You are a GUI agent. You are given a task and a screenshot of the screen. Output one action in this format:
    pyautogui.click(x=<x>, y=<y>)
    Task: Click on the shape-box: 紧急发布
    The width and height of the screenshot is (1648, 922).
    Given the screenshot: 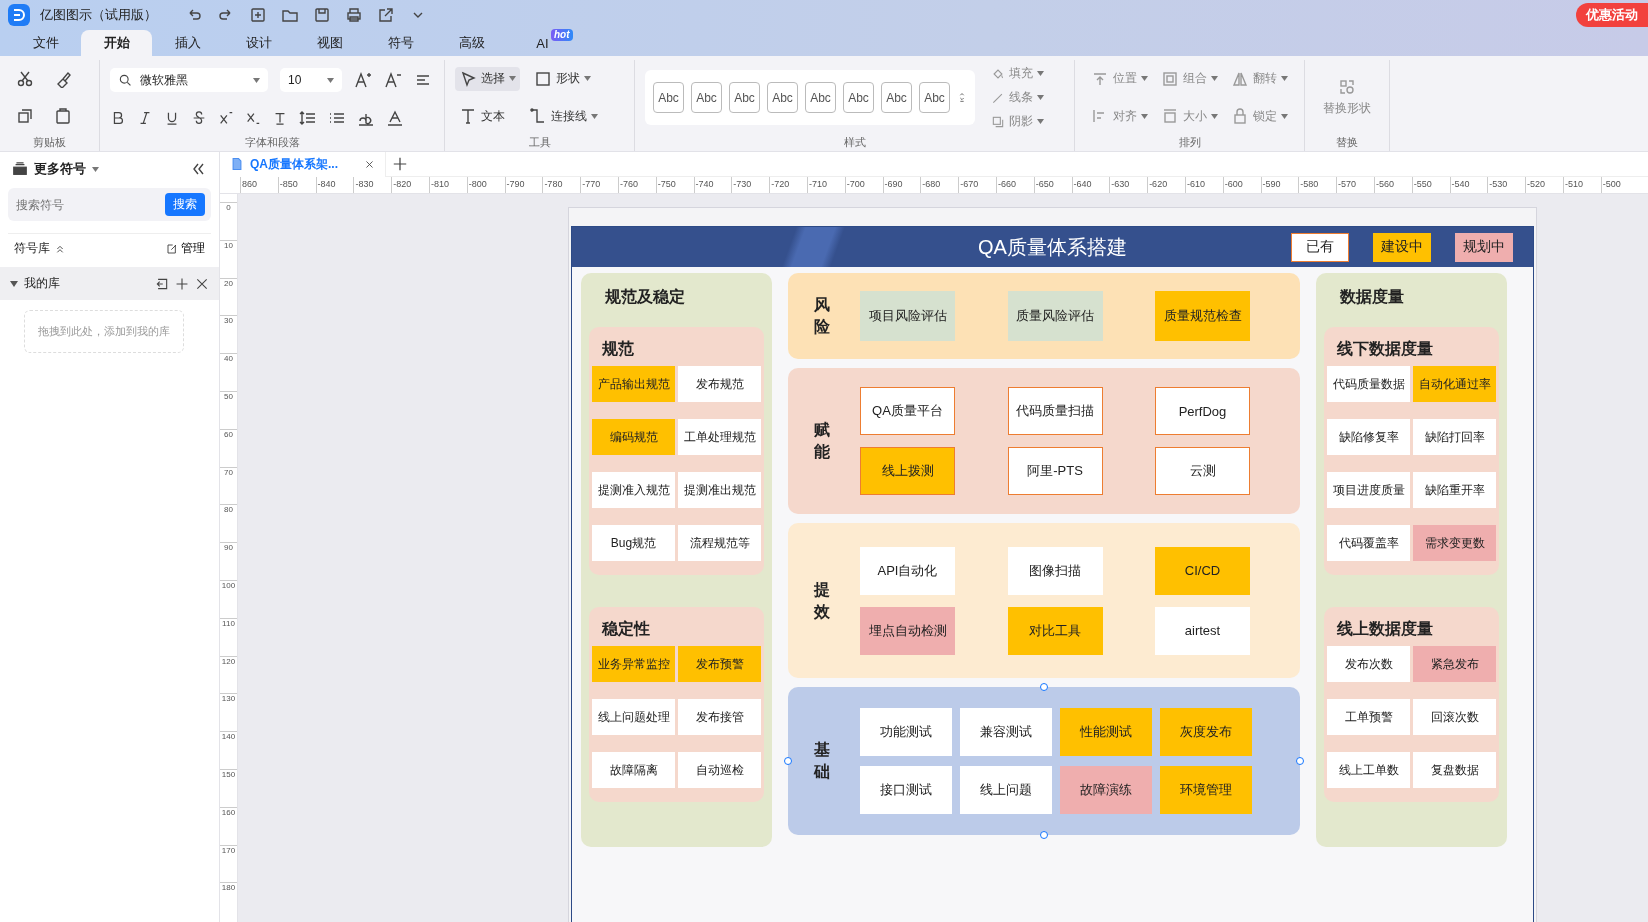 What is the action you would take?
    pyautogui.click(x=1454, y=664)
    